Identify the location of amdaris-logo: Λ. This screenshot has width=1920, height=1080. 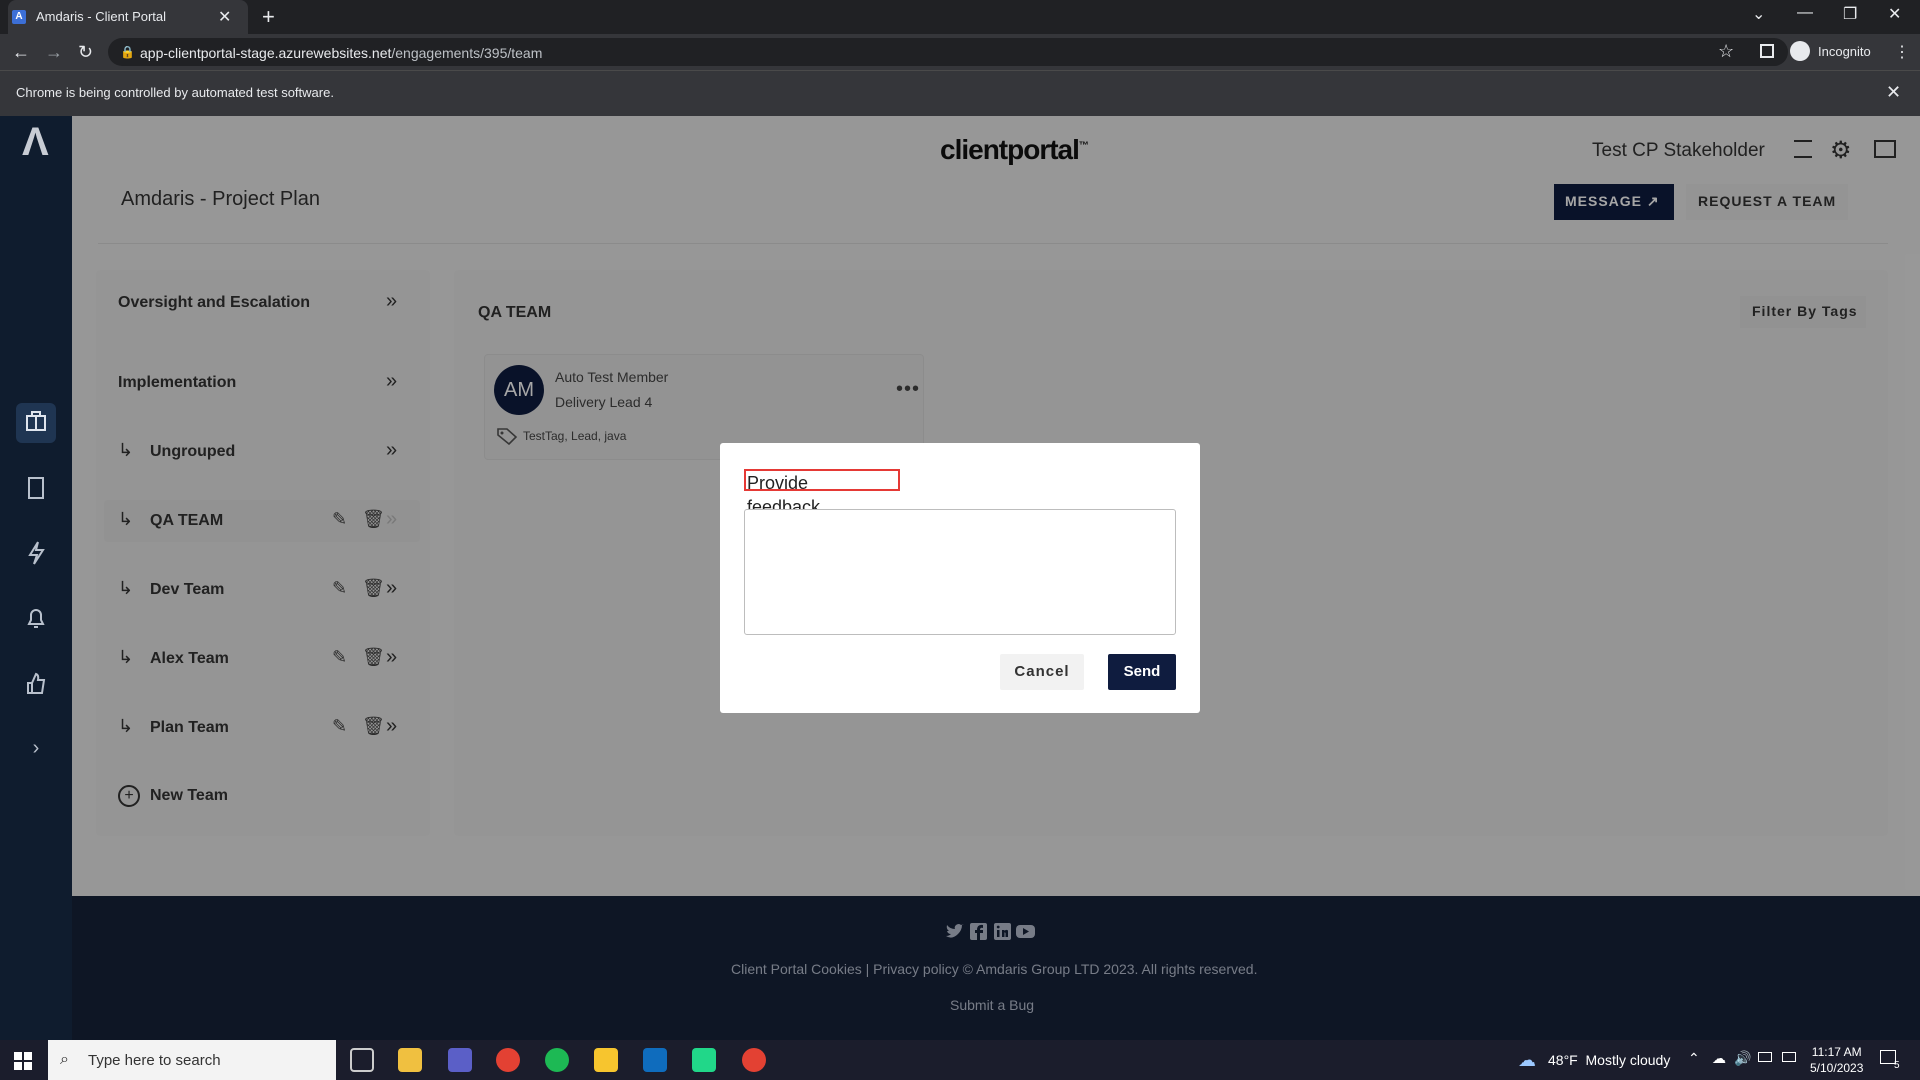
(35, 142).